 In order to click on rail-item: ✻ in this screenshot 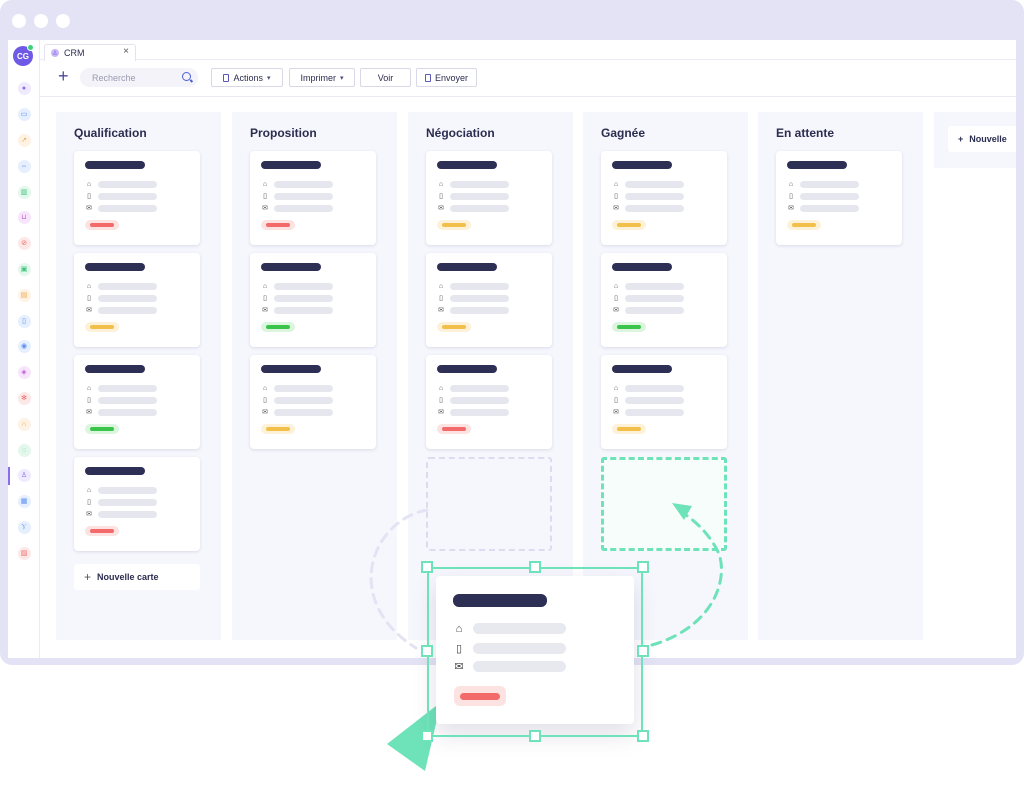, I will do `click(24, 399)`.